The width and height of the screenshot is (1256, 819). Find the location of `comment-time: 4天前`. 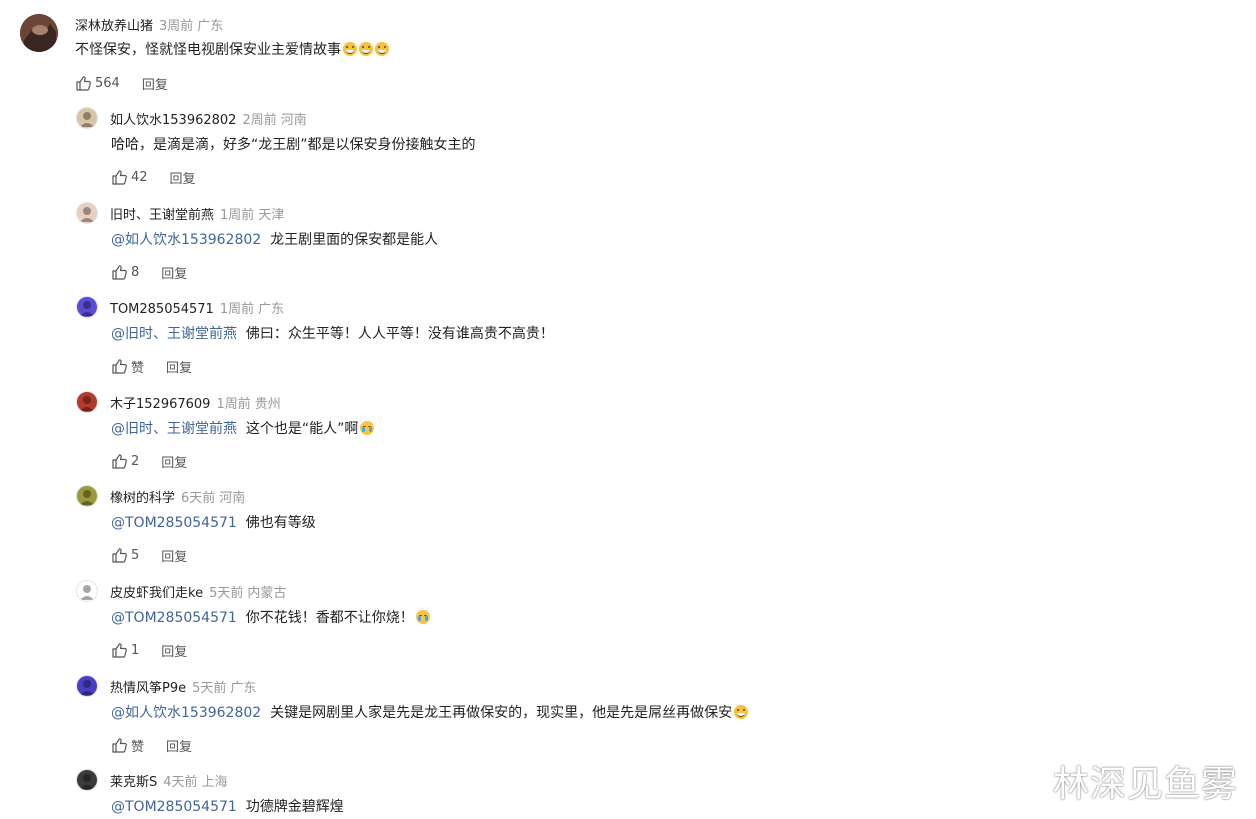

comment-time: 4天前 is located at coordinates (180, 782).